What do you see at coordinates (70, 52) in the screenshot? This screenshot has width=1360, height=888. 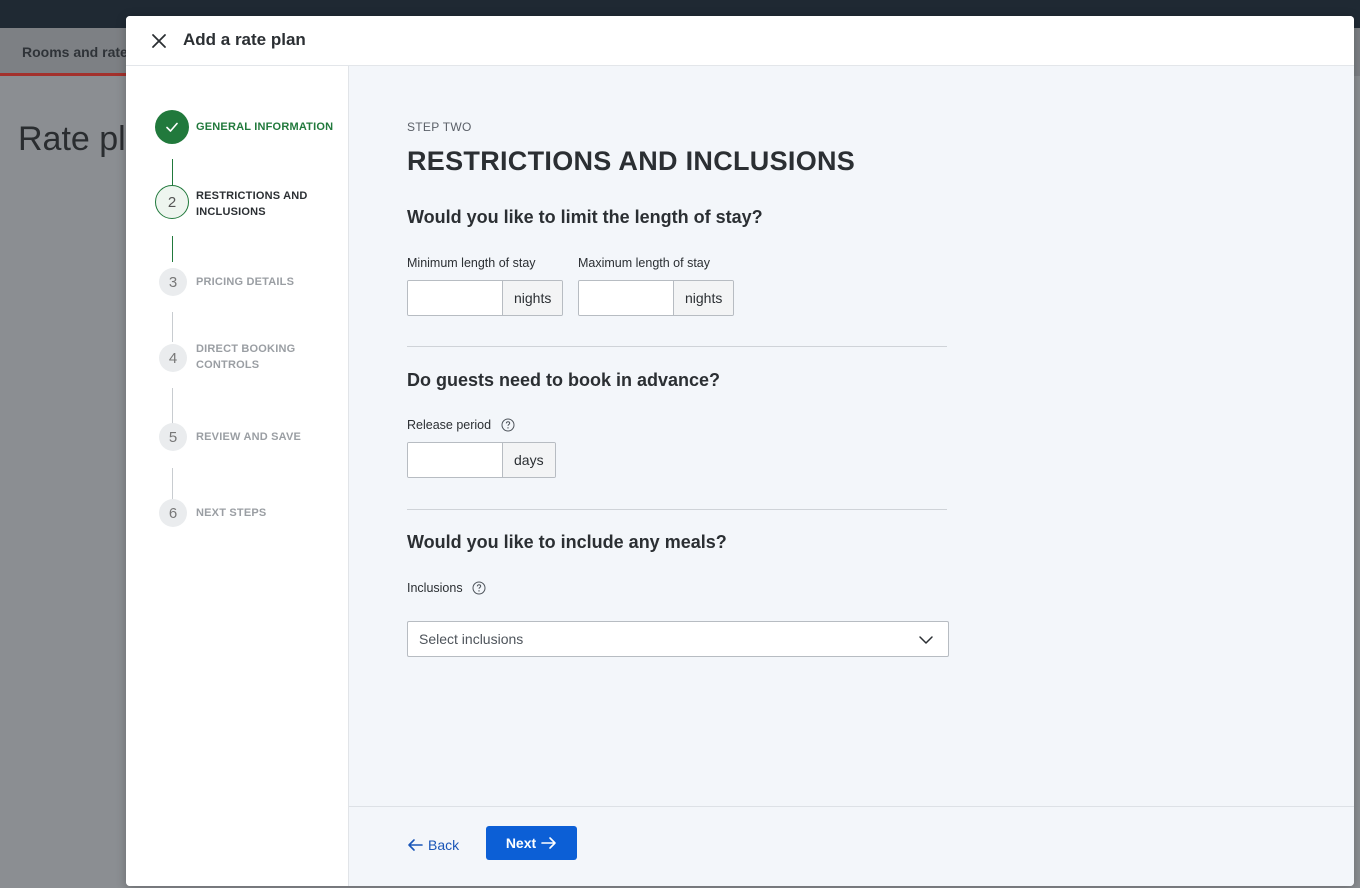 I see `tab-rooms-and-rates: Rooms and rates` at bounding box center [70, 52].